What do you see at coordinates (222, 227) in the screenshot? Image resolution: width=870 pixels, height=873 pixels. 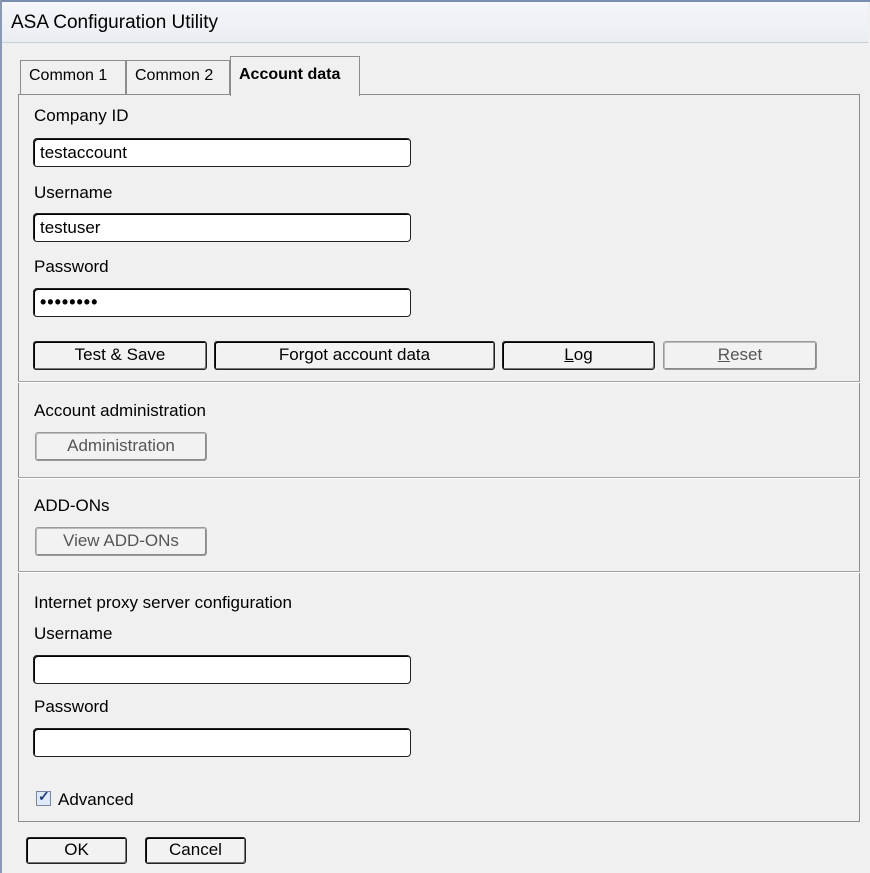 I see `username-field: testuser` at bounding box center [222, 227].